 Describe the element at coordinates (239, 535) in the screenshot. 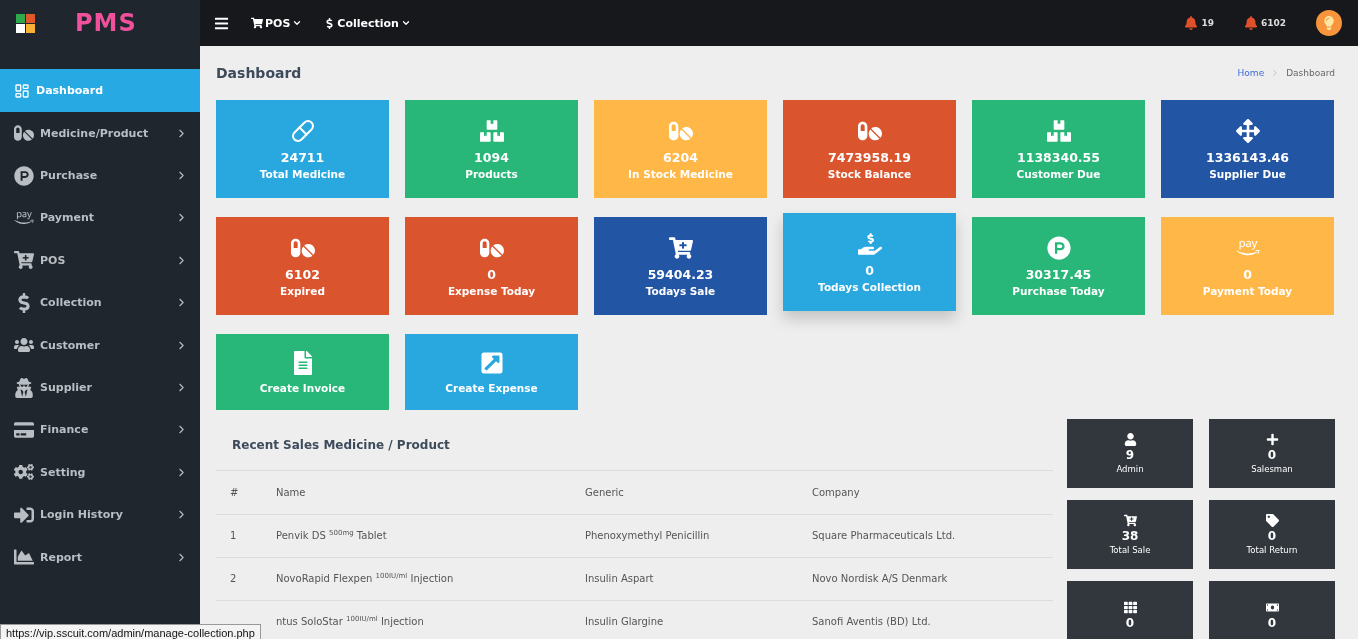

I see `table-cell: 1` at that location.